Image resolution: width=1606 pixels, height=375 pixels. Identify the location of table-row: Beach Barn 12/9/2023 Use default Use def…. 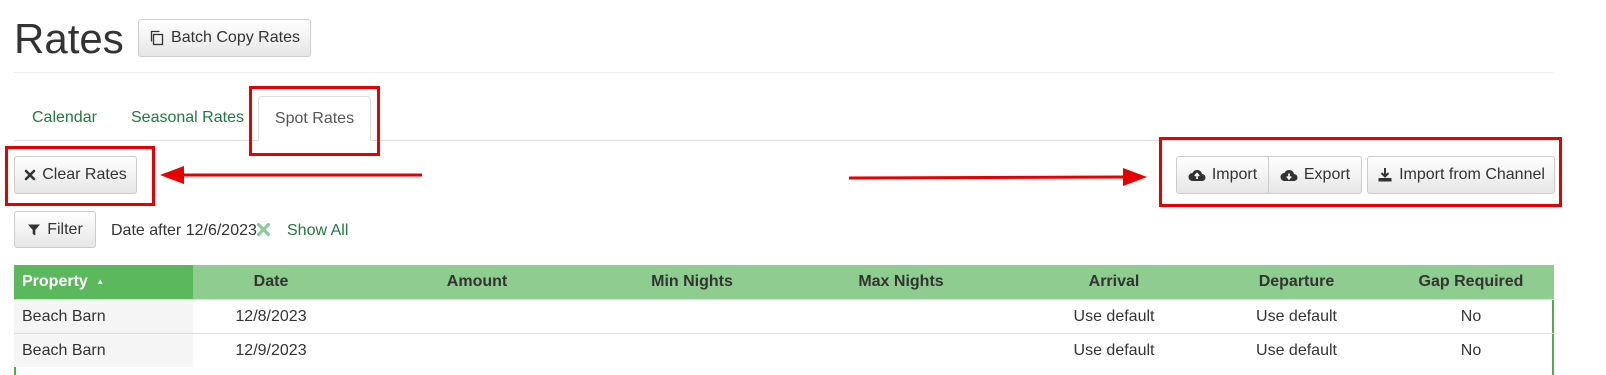
(784, 350).